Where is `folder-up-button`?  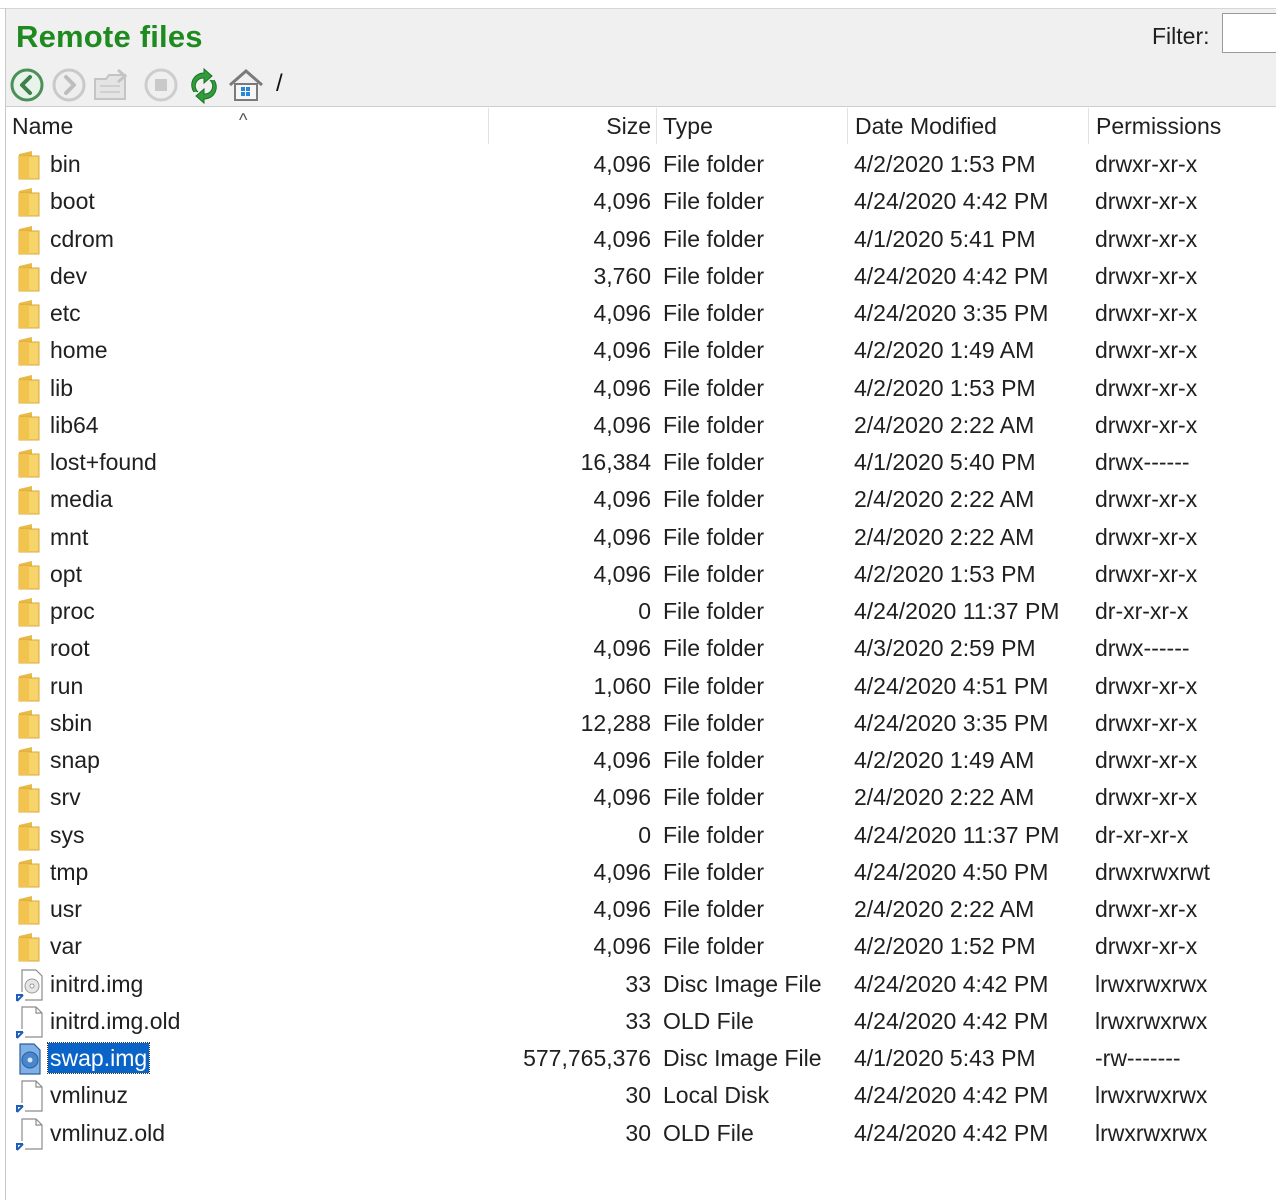 folder-up-button is located at coordinates (111, 85).